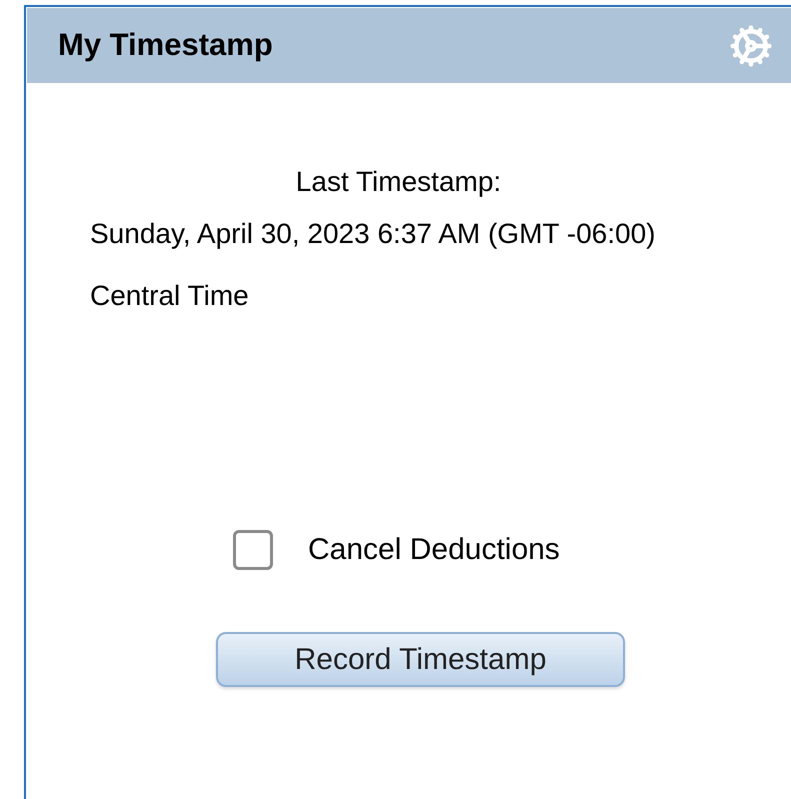  Describe the element at coordinates (434, 550) in the screenshot. I see `checkbox-label: Cancel Deductions` at that location.